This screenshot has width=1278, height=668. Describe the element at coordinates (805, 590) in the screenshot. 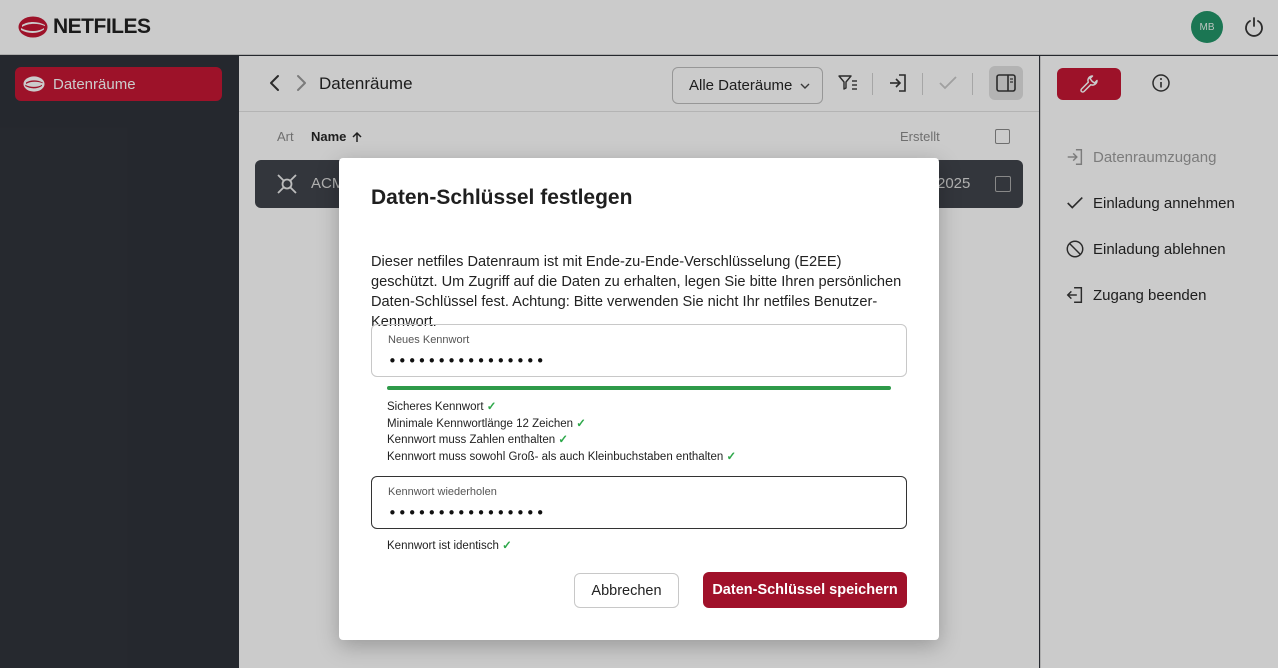

I see `save-data-key-button: Daten-Schlüssel speichern` at that location.